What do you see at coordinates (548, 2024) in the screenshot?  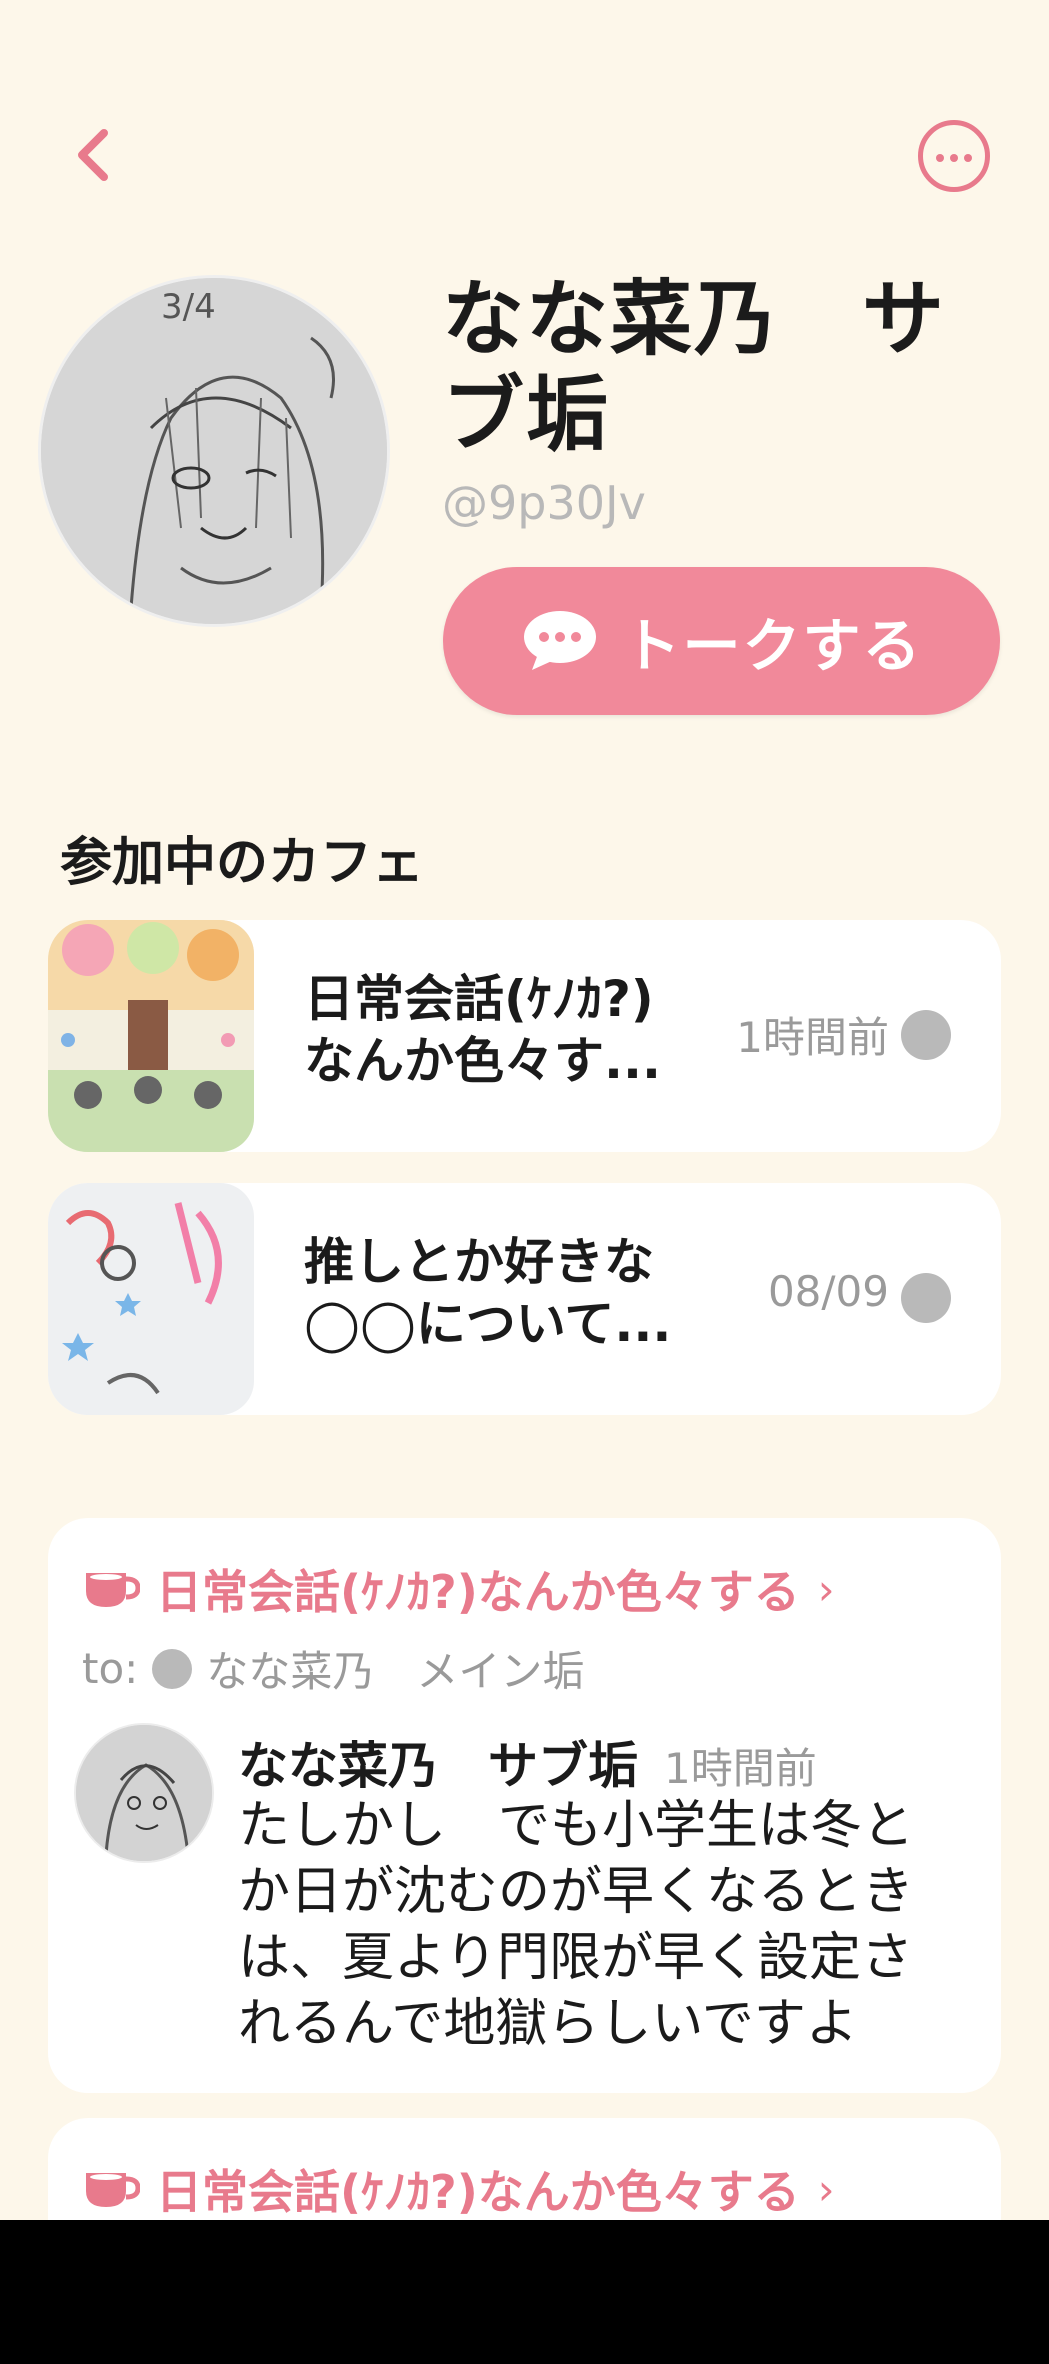 I see `post-body-line: れるんで地獄らしいですよ` at bounding box center [548, 2024].